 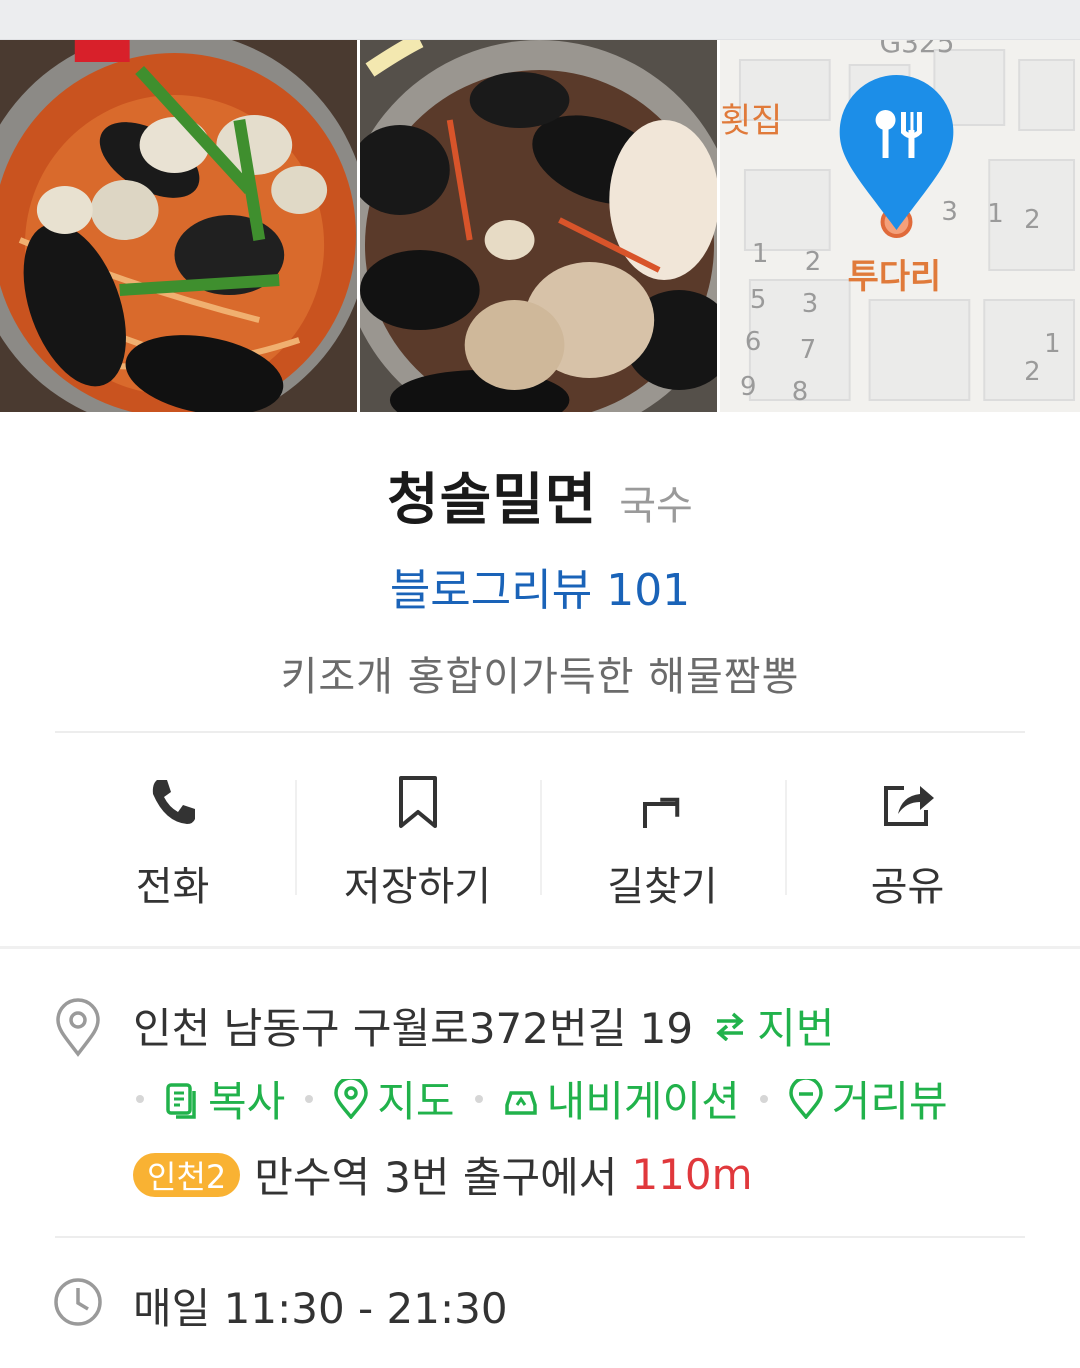 What do you see at coordinates (662, 840) in the screenshot?
I see `directions-button: 길찾기` at bounding box center [662, 840].